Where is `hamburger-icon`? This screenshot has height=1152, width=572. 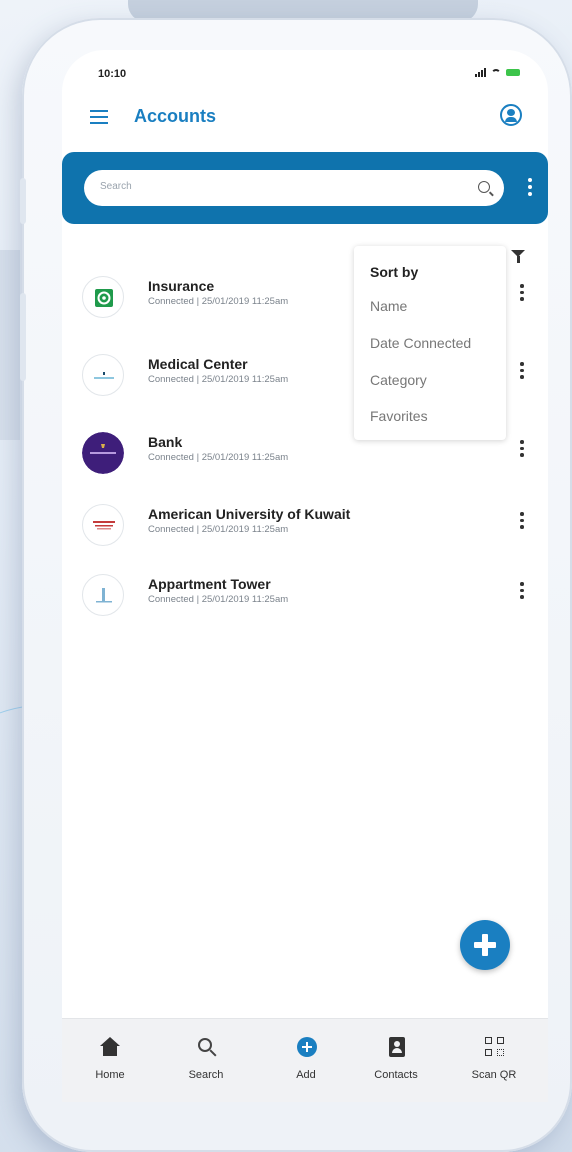 hamburger-icon is located at coordinates (99, 117).